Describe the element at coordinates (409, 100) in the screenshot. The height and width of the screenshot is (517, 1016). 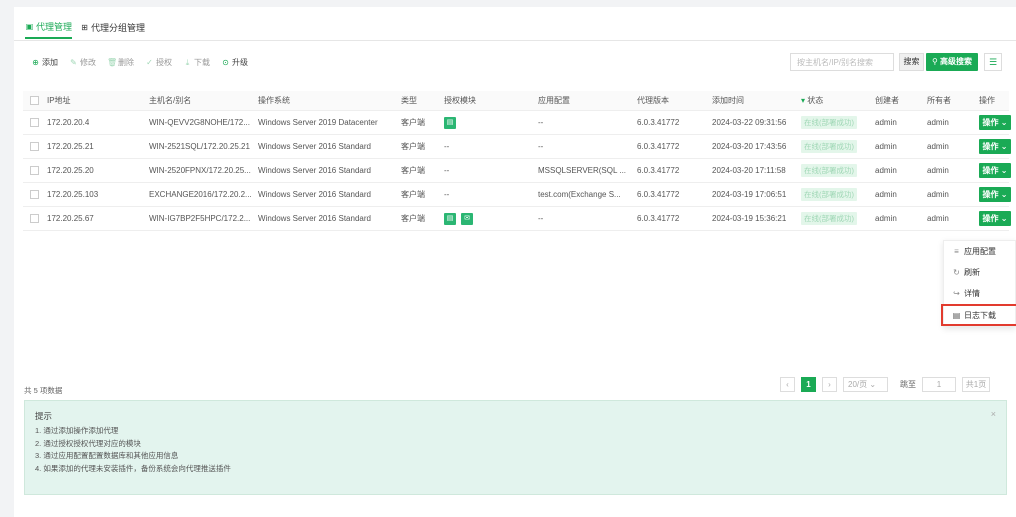
I see `col-type: 类型` at that location.